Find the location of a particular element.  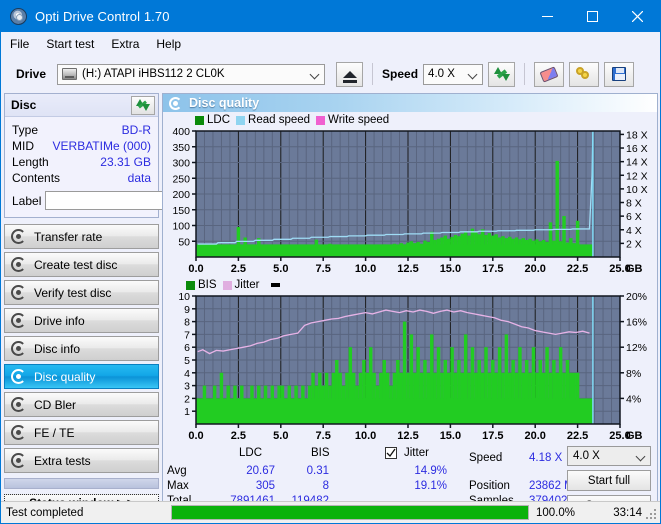

window-controls is located at coordinates (592, 16).